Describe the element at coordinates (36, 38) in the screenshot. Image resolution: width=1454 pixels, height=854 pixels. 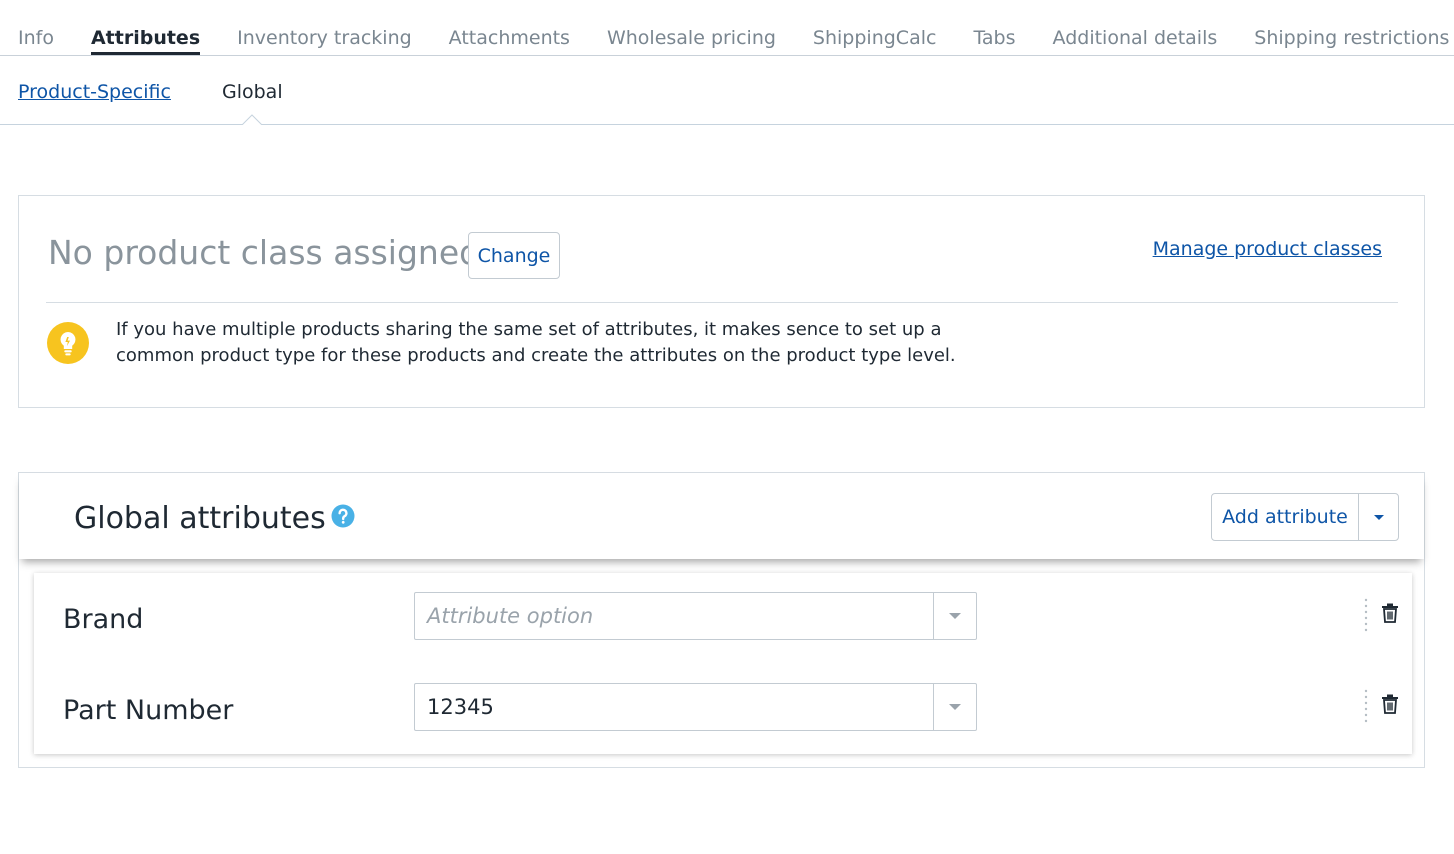
I see `tab-info: Info` at that location.